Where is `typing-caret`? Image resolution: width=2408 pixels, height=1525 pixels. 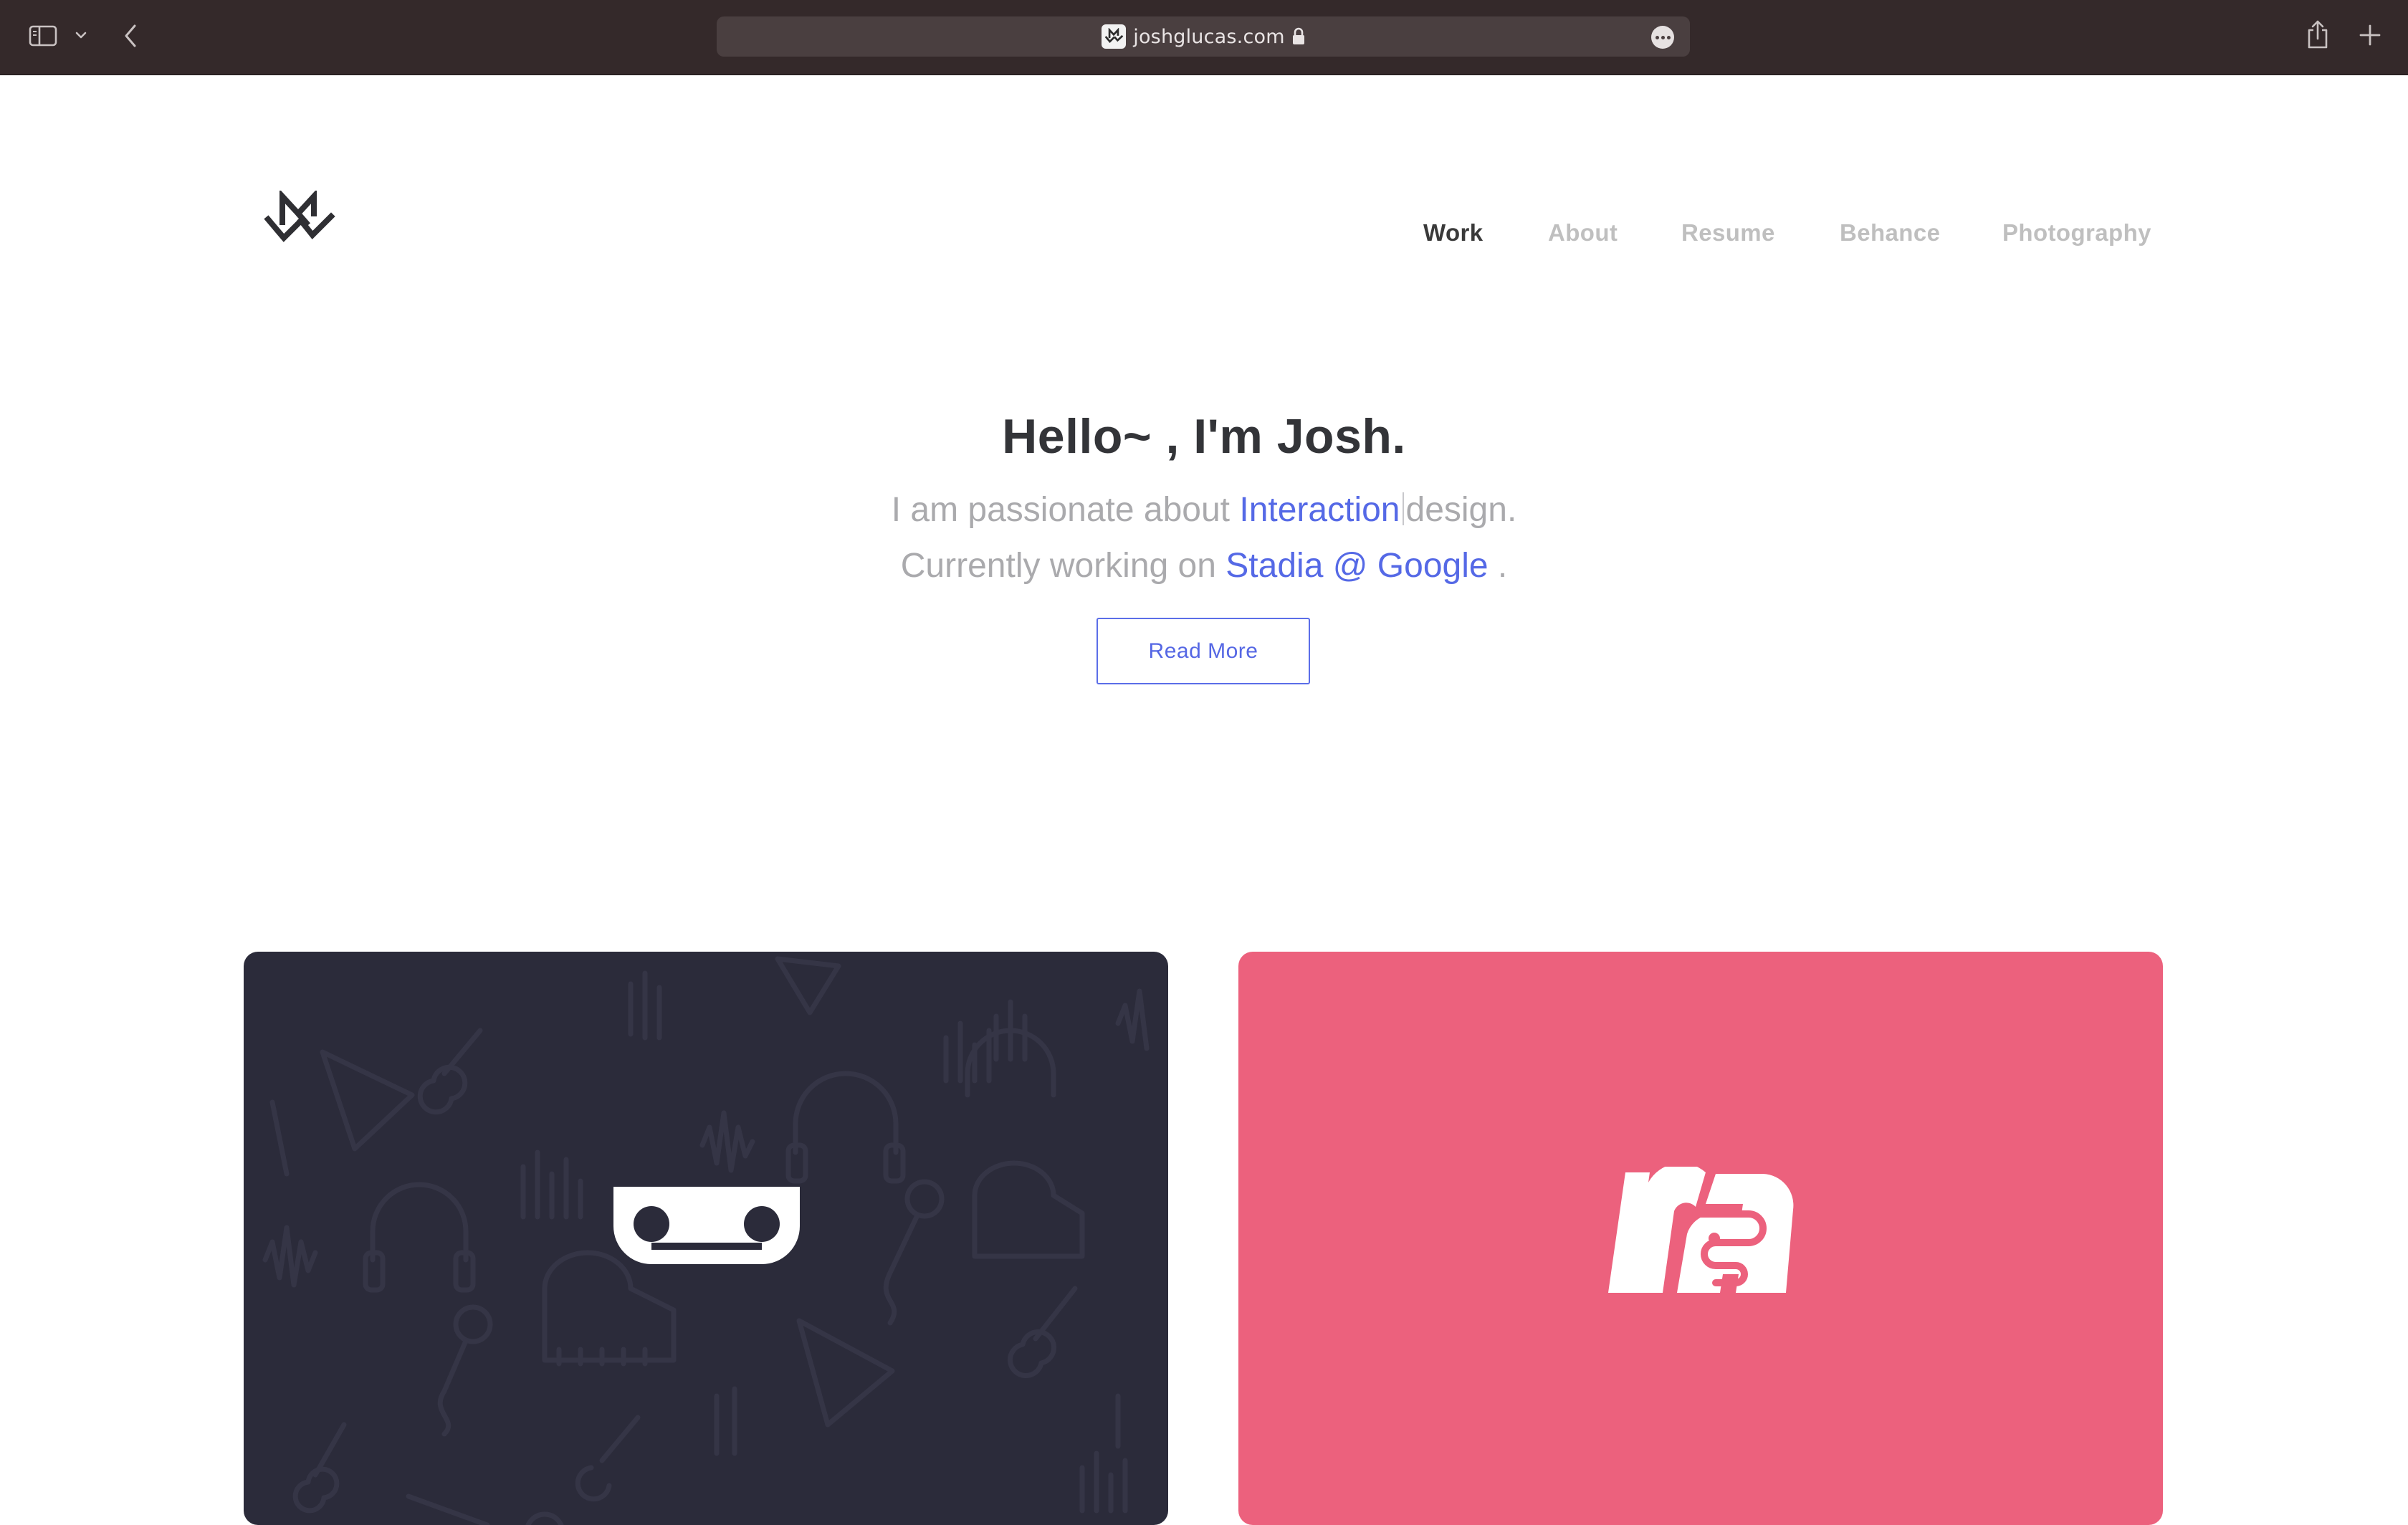
typing-caret is located at coordinates (1403, 508).